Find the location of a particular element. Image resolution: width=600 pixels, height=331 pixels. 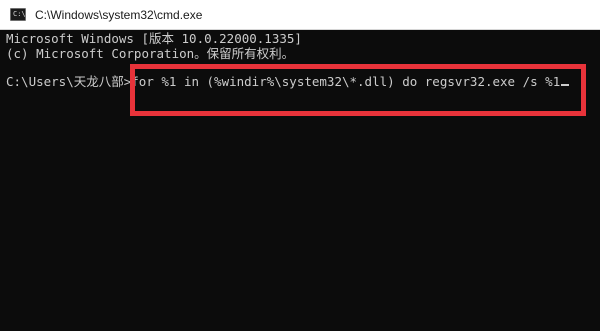

window-title: C:\Windows\system32\cmd.exe is located at coordinates (119, 15).